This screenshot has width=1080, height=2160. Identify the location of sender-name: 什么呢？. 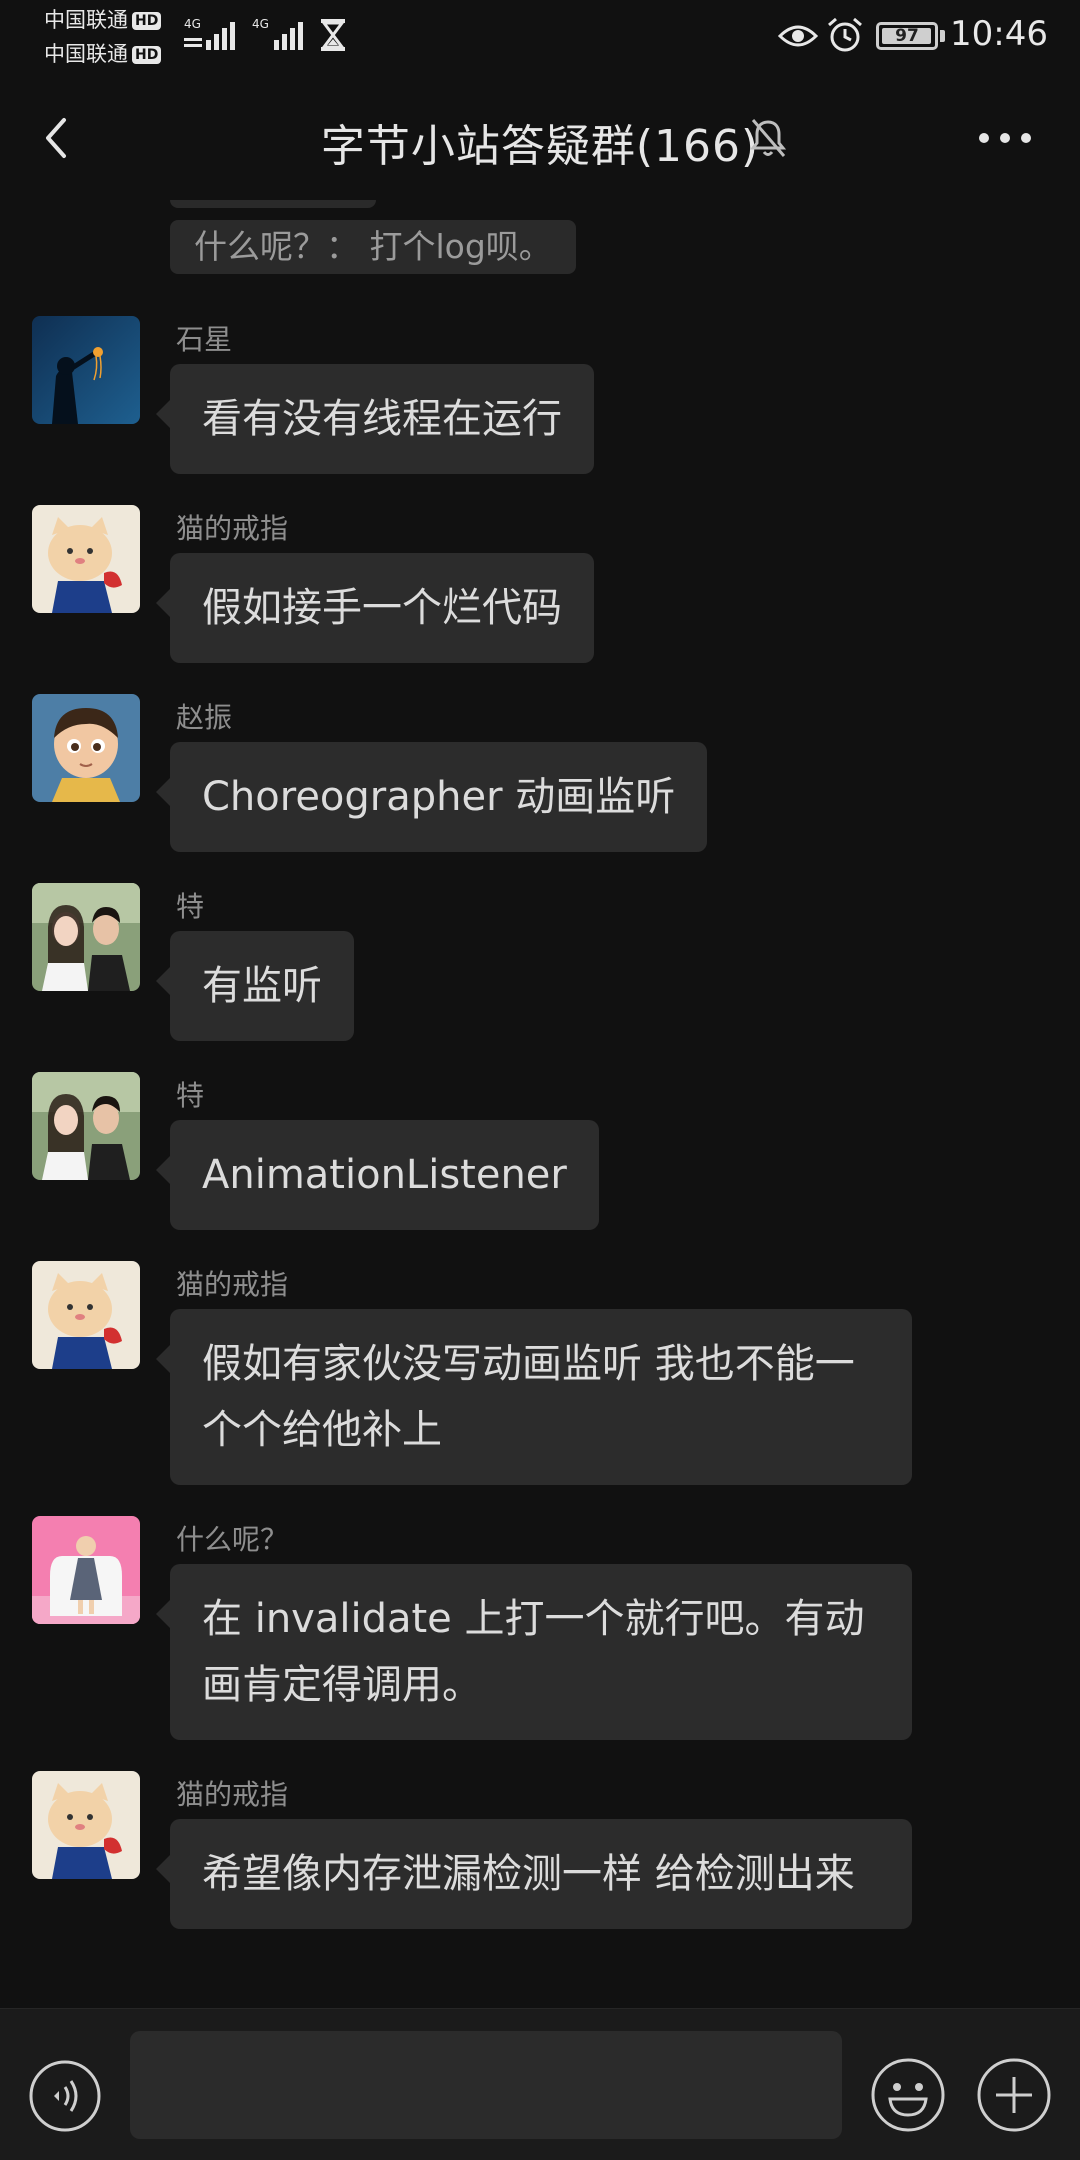
(232, 1539).